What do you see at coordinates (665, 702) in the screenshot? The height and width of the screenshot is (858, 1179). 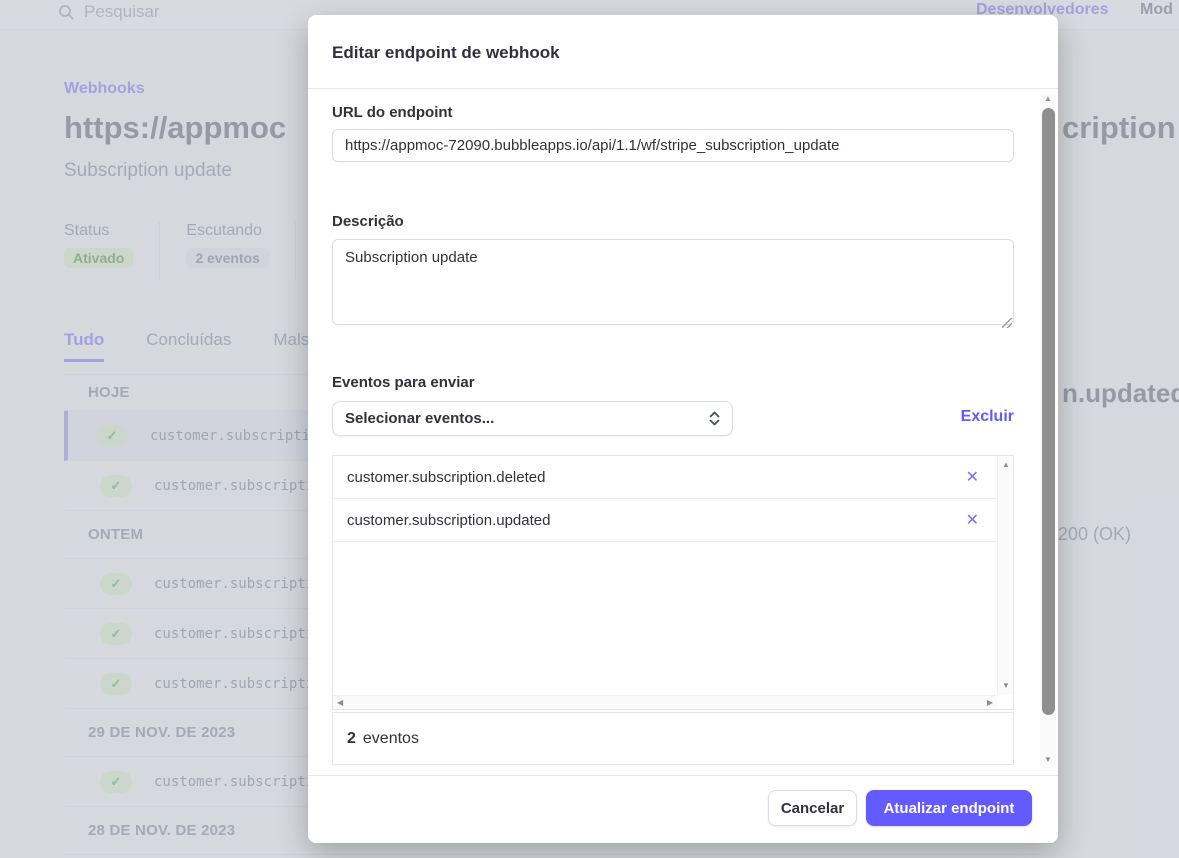 I see `events-horizontal-scrollbar: ◀ ▶` at bounding box center [665, 702].